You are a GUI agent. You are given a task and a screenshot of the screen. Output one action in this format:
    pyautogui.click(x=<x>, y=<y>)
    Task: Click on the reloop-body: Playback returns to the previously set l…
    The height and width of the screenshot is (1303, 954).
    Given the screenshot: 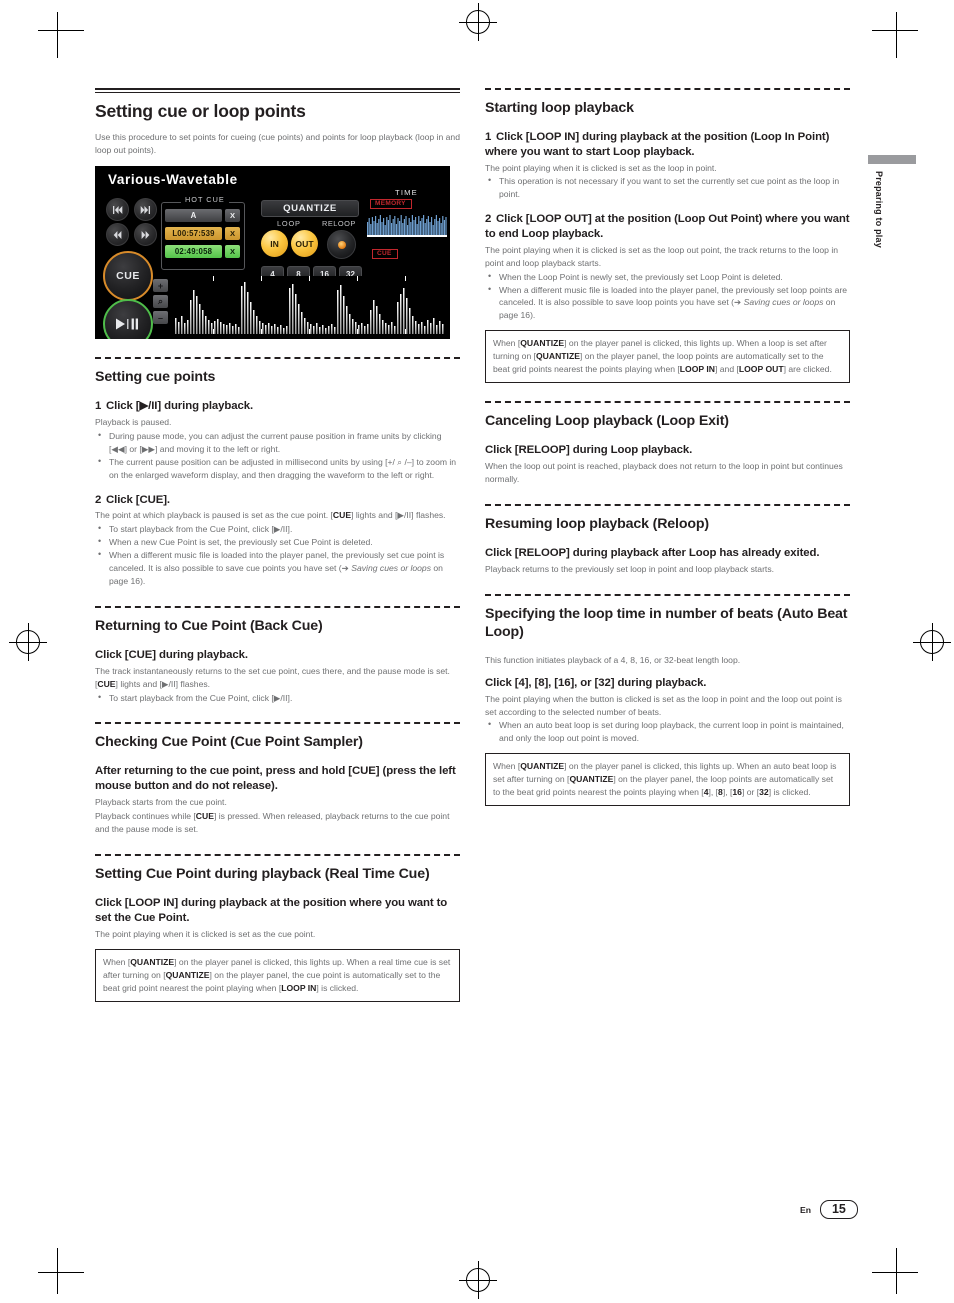 What is the action you would take?
    pyautogui.click(x=630, y=569)
    